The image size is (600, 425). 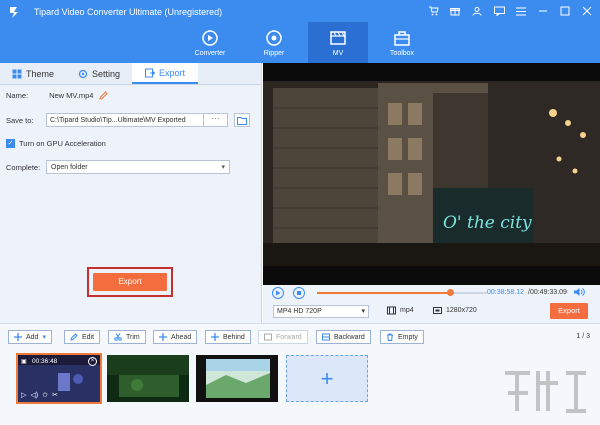 I want to click on nav-toolbox: Toolbox, so click(x=402, y=42).